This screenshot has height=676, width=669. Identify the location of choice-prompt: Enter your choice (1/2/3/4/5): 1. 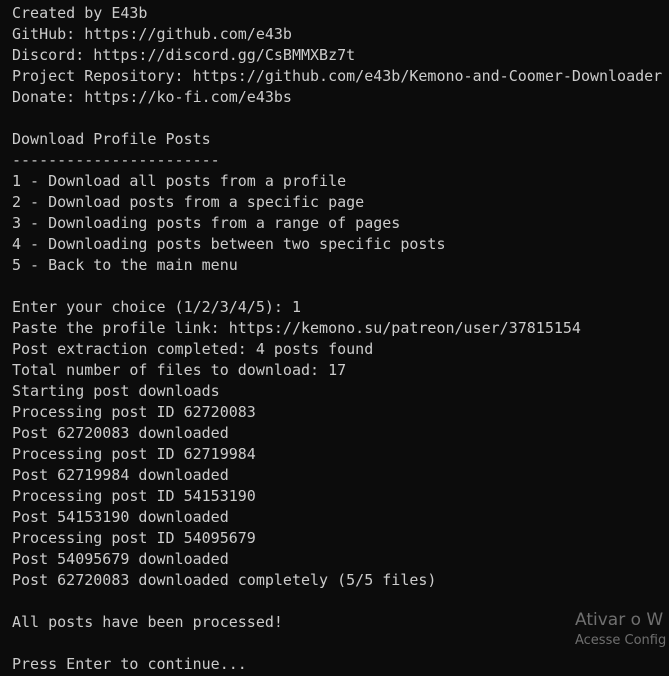
(156, 307).